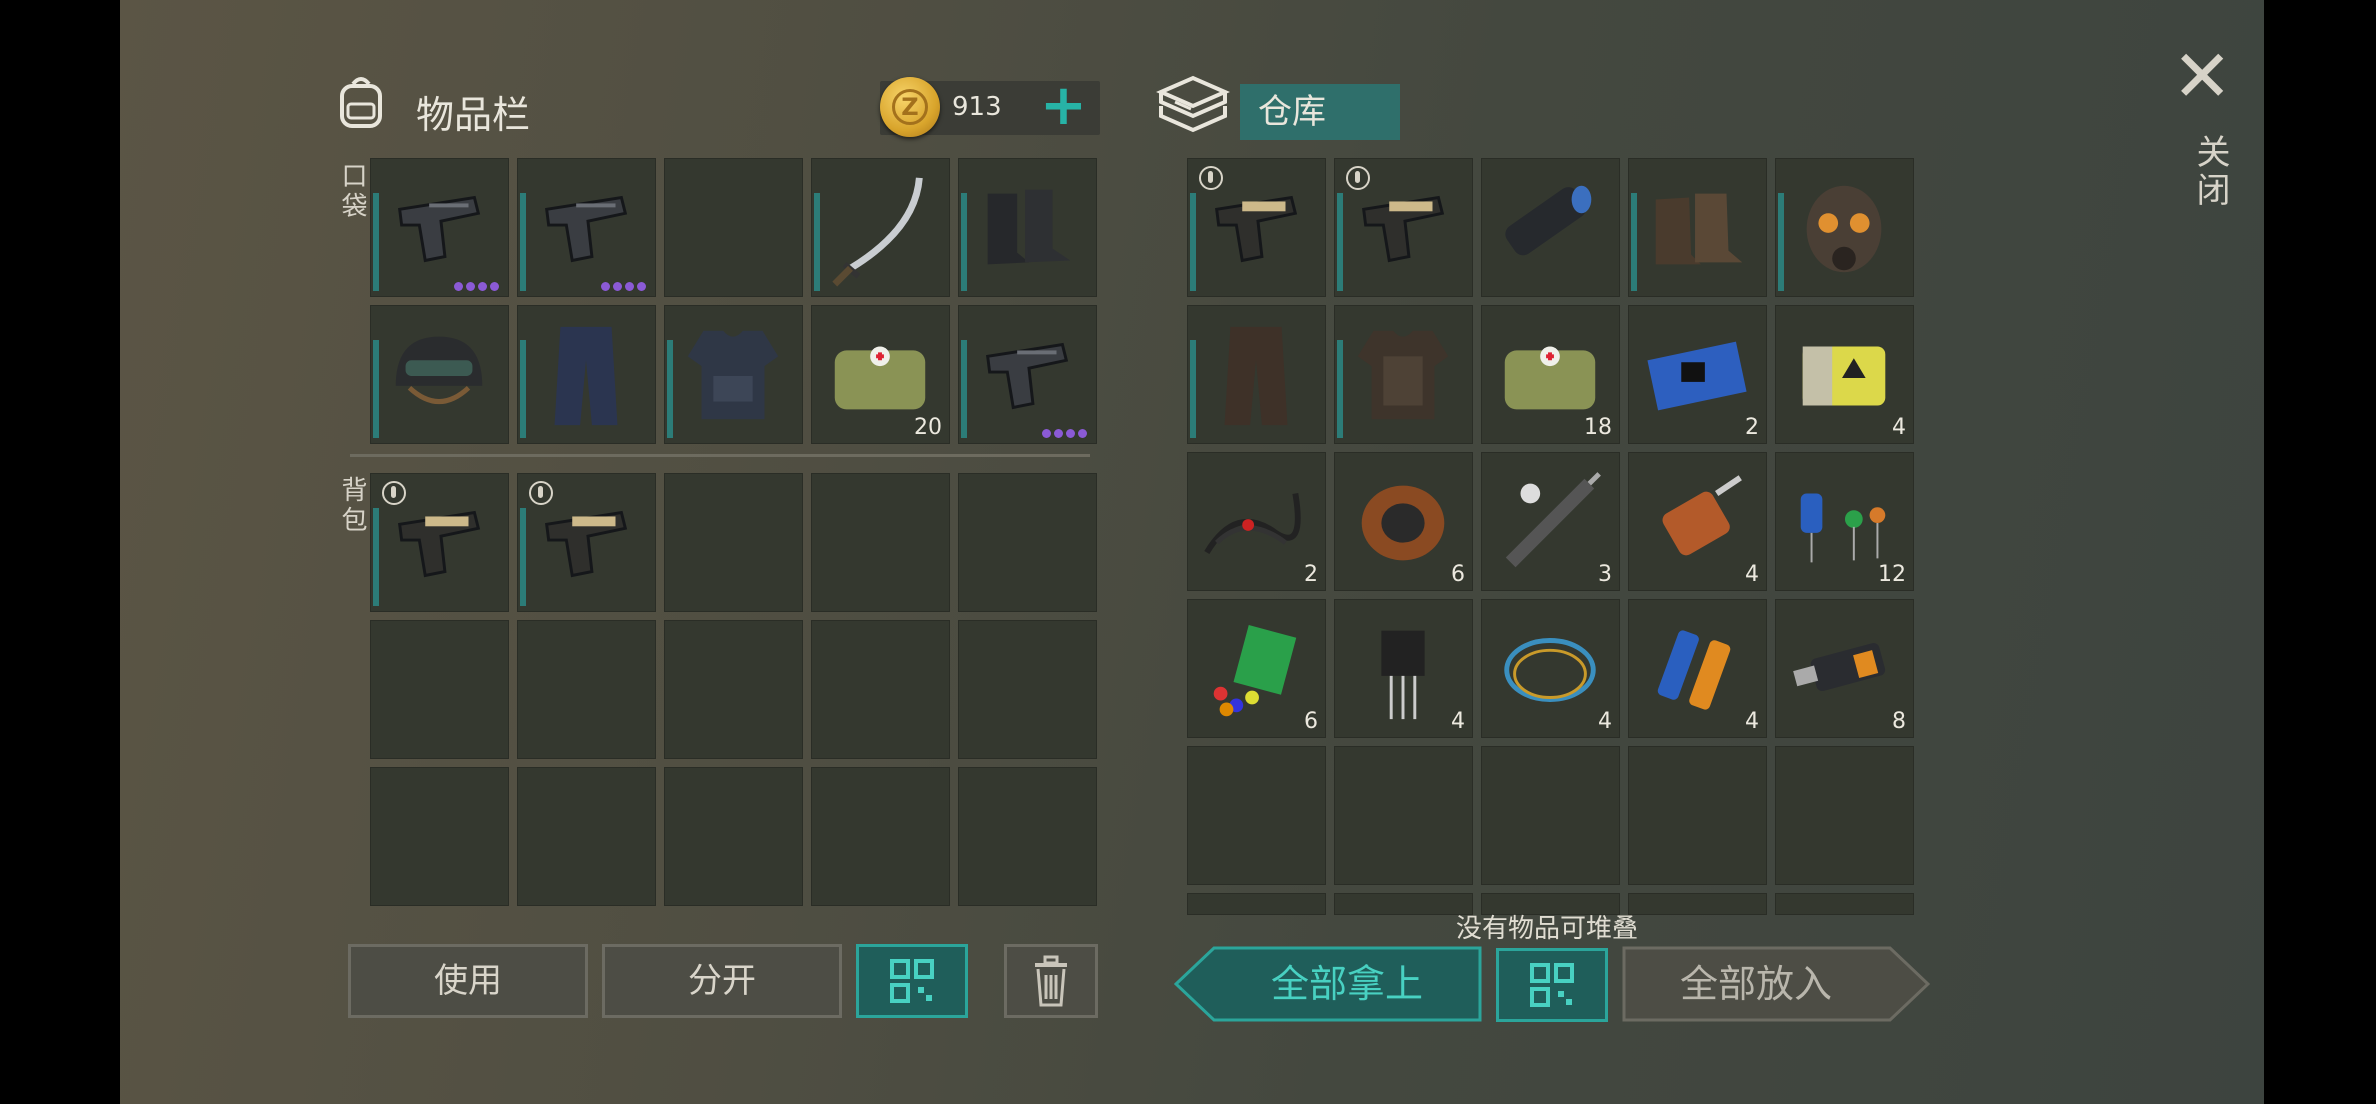 This screenshot has width=2376, height=1104. Describe the element at coordinates (1844, 668) in the screenshot. I see `item-slot: 8` at that location.